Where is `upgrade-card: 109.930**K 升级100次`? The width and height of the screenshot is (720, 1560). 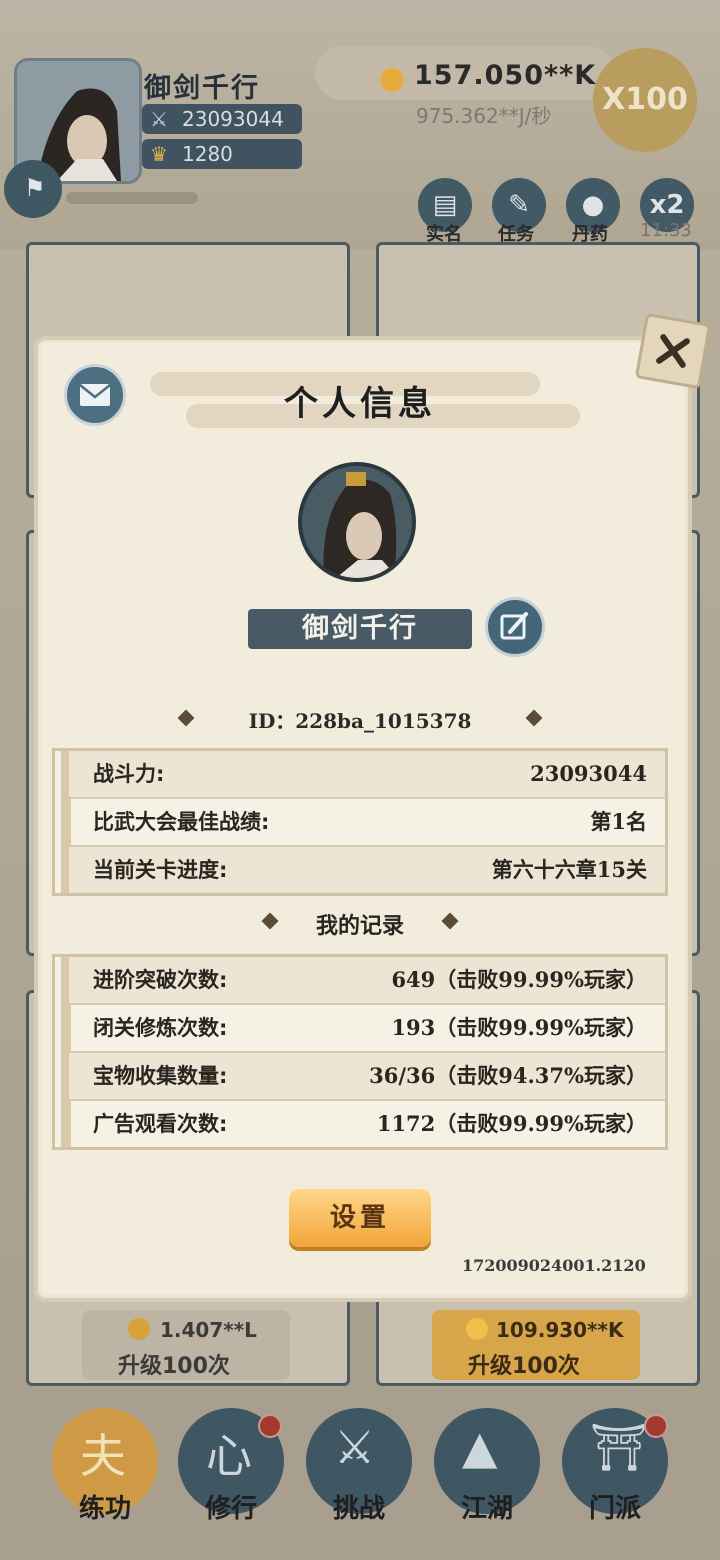
upgrade-card: 109.930**K 升级100次 is located at coordinates (536, 1345).